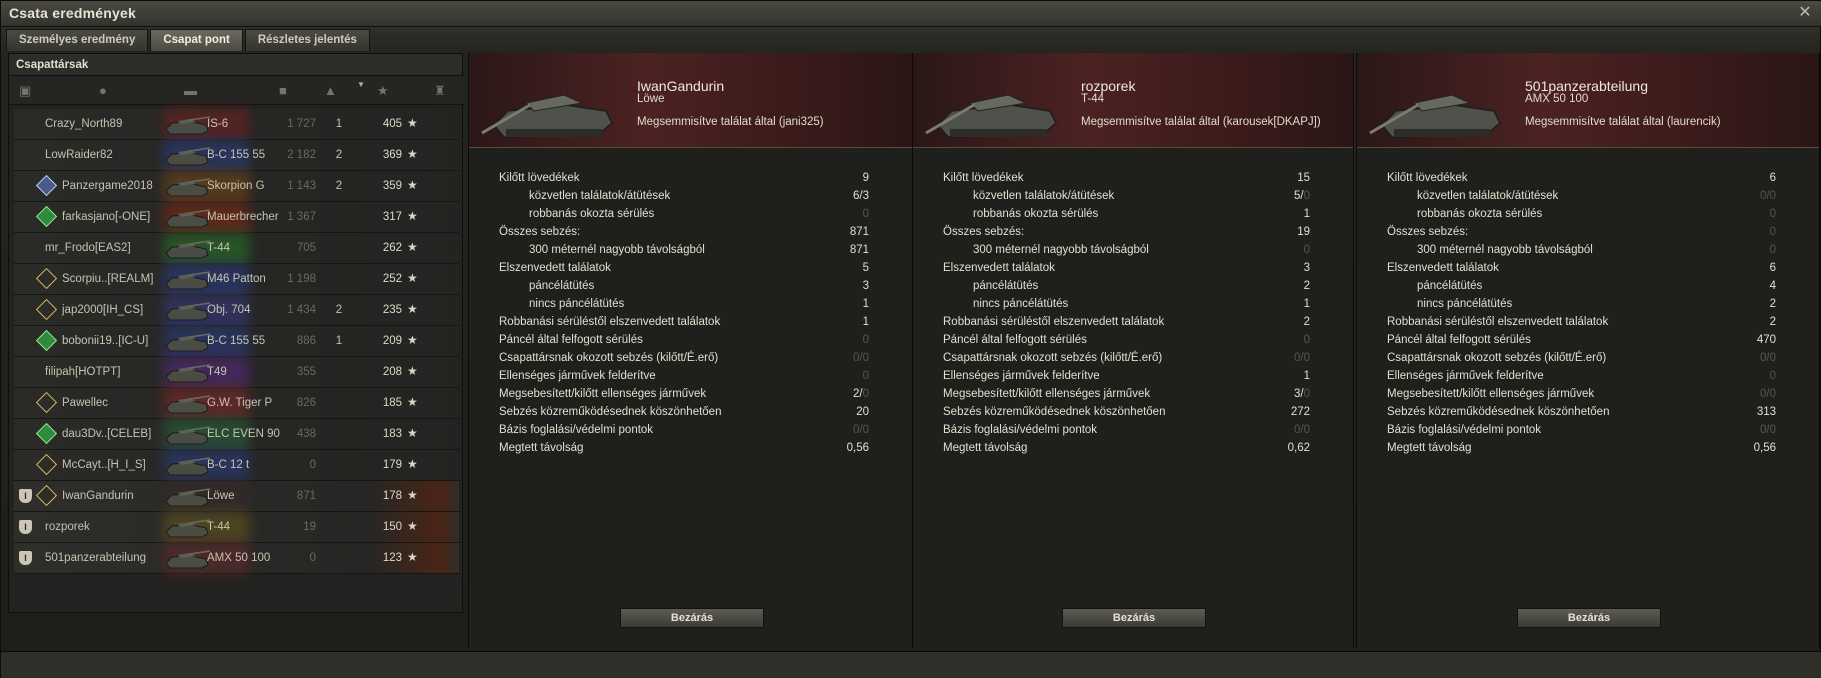 Image resolution: width=1821 pixels, height=678 pixels. What do you see at coordinates (1306, 322) in the screenshot?
I see `stat-value: 2` at bounding box center [1306, 322].